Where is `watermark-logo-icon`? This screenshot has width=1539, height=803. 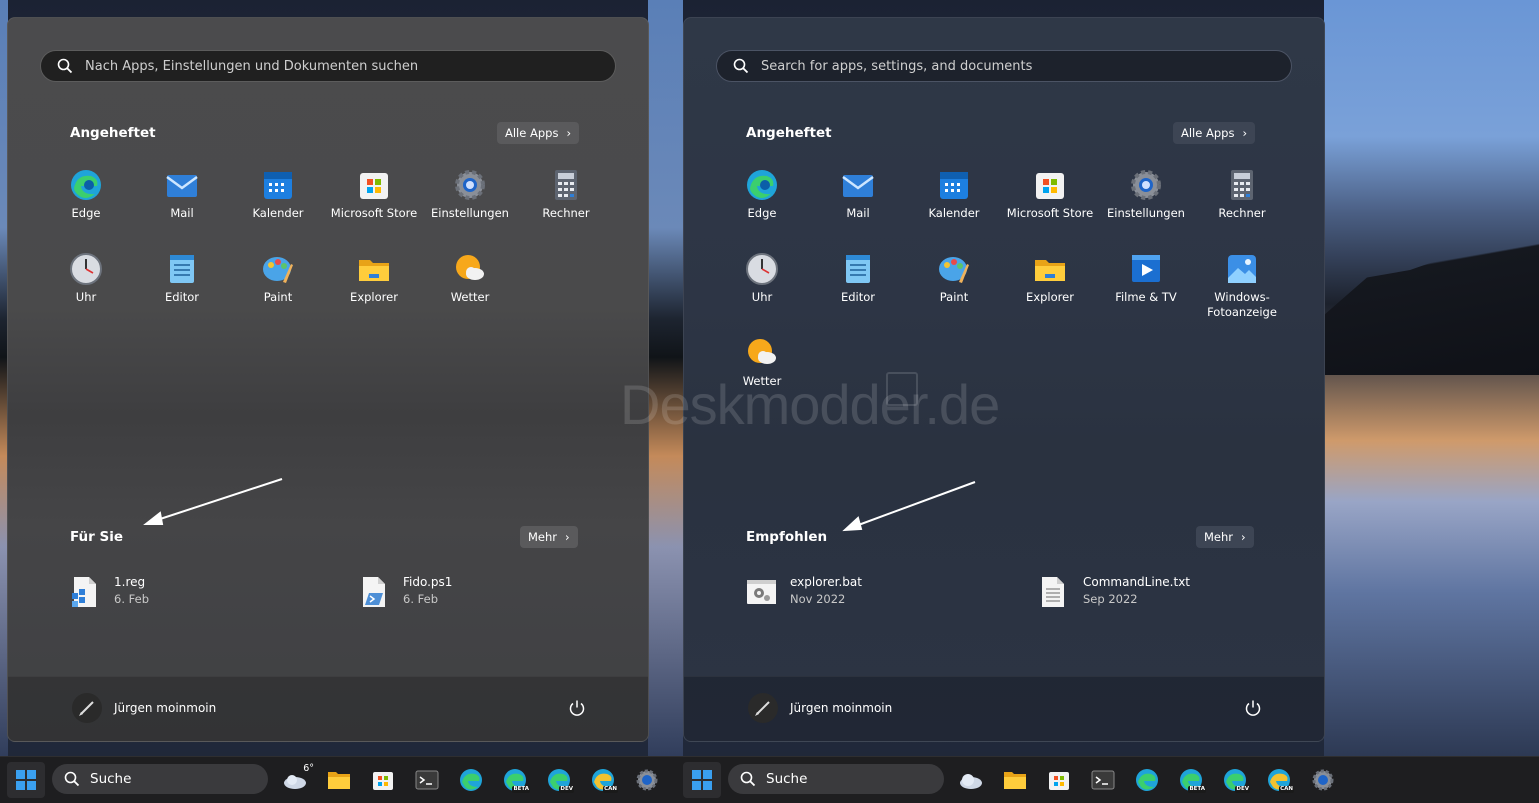 watermark-logo-icon is located at coordinates (902, 389).